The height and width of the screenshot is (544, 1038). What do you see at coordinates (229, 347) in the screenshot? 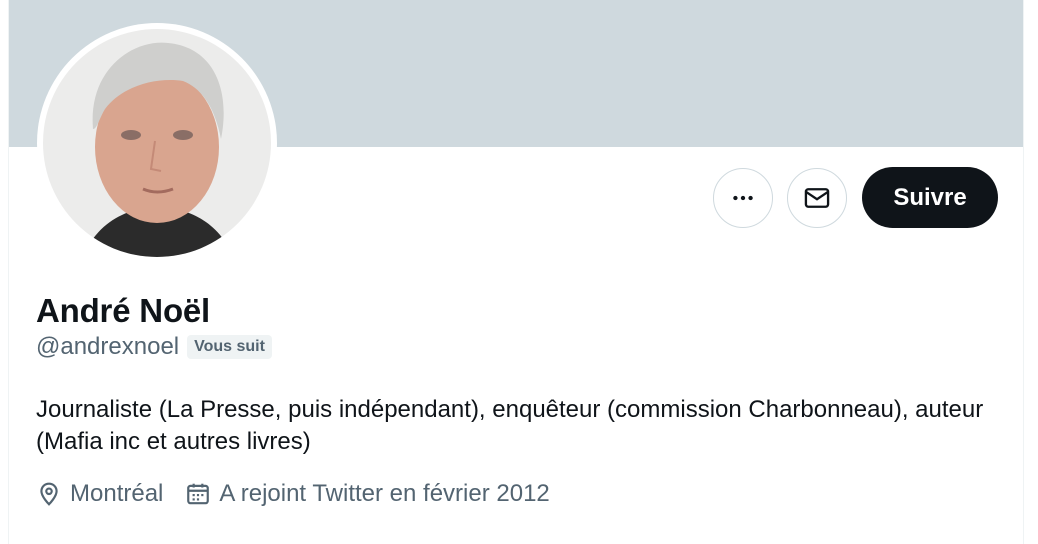
I see `follows-you-badge: Vous suit` at bounding box center [229, 347].